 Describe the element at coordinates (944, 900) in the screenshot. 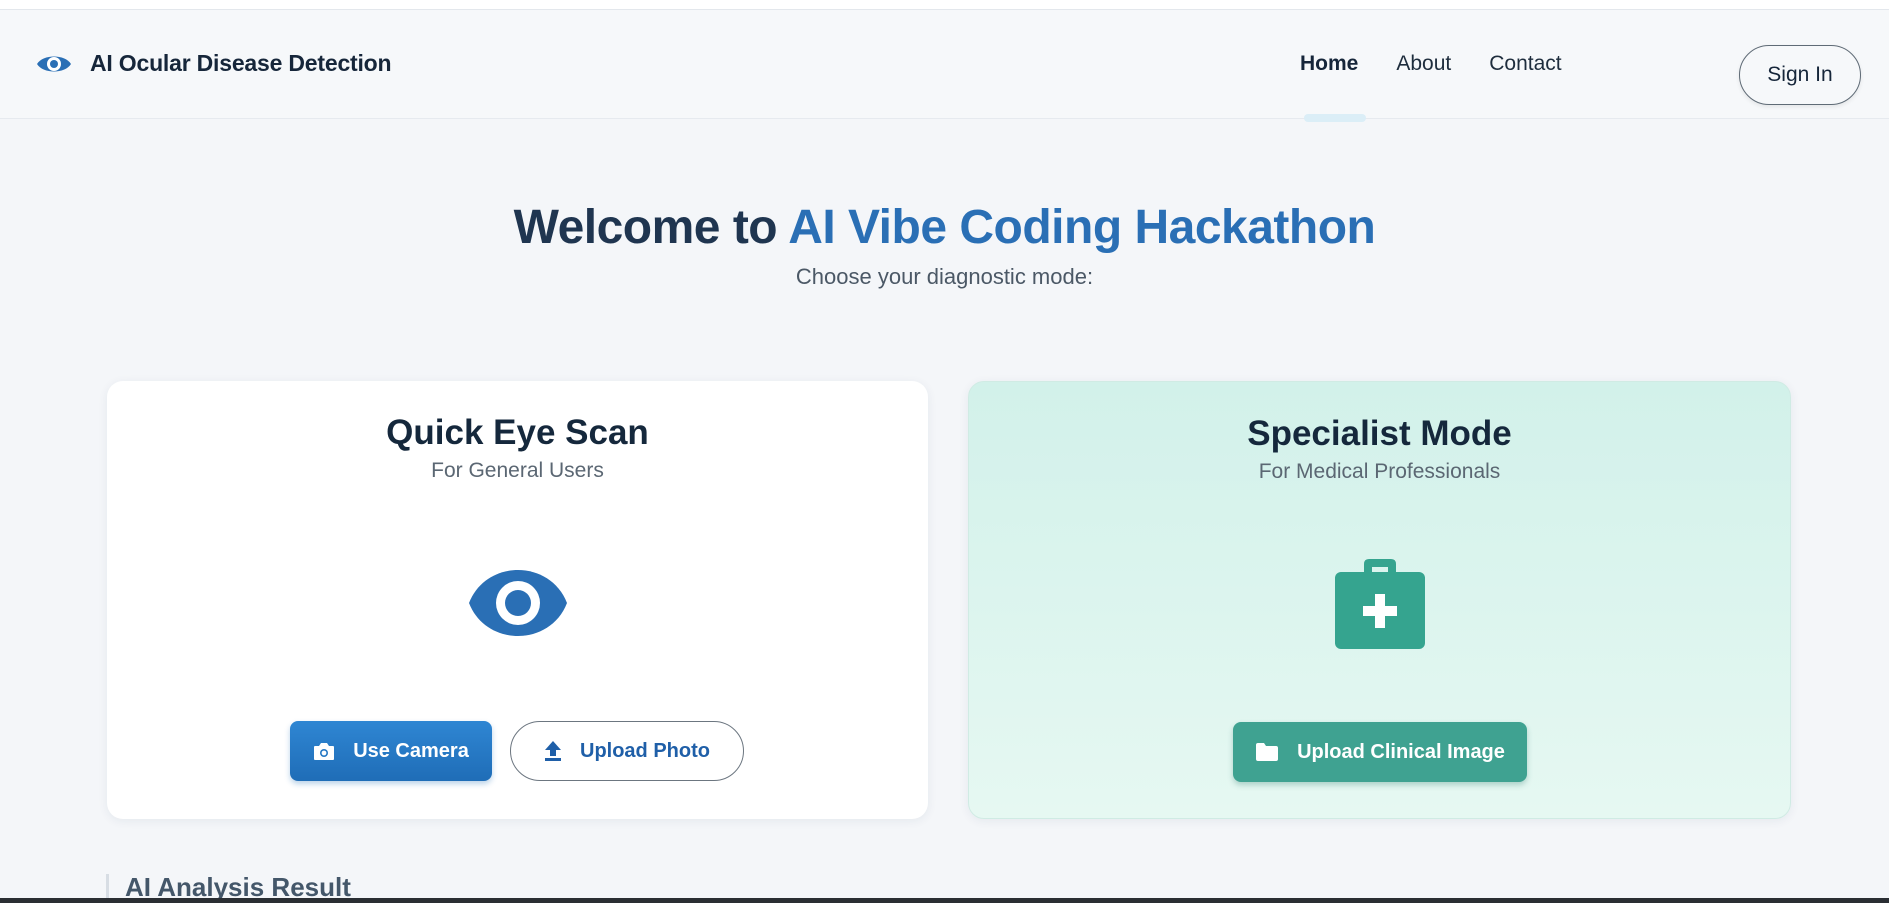

I see `bottom-bar` at that location.